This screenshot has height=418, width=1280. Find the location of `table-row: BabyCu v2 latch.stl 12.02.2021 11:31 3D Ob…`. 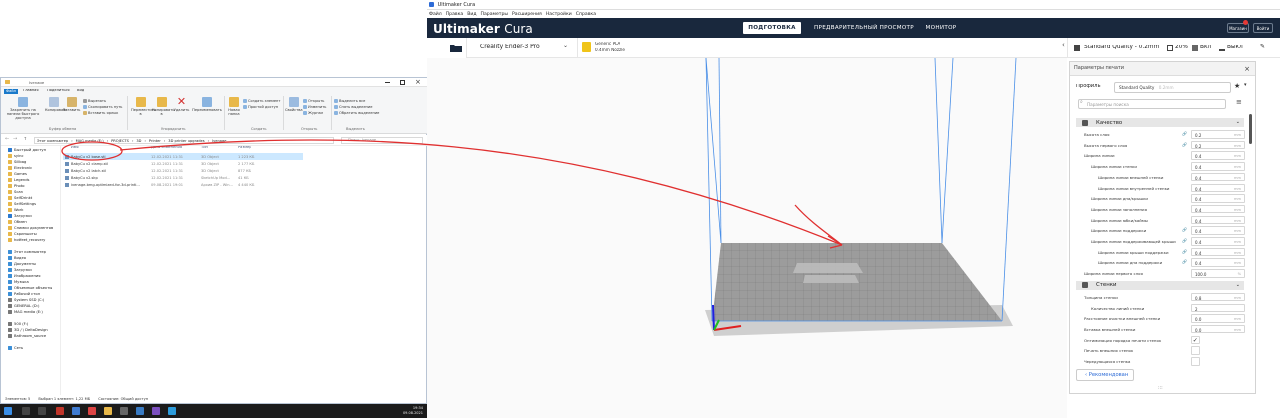

table-row: BabyCu v2 latch.stl 12.02.2021 11:31 3D Ob… is located at coordinates (183, 170).